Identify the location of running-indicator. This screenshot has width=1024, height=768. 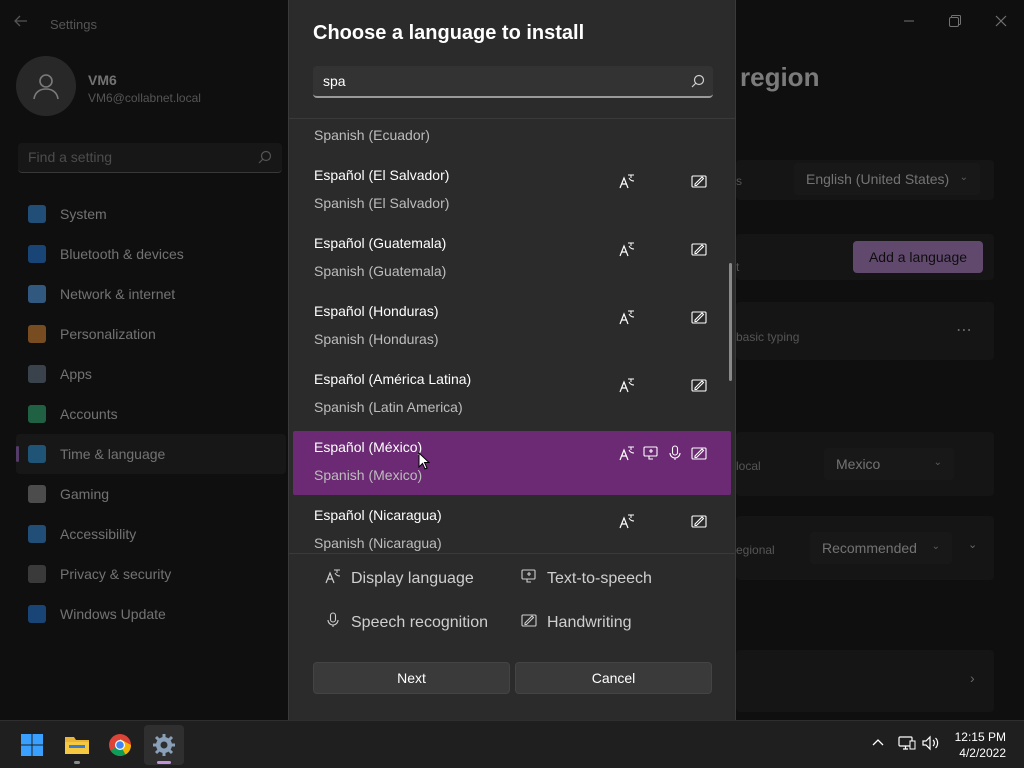
(77, 762).